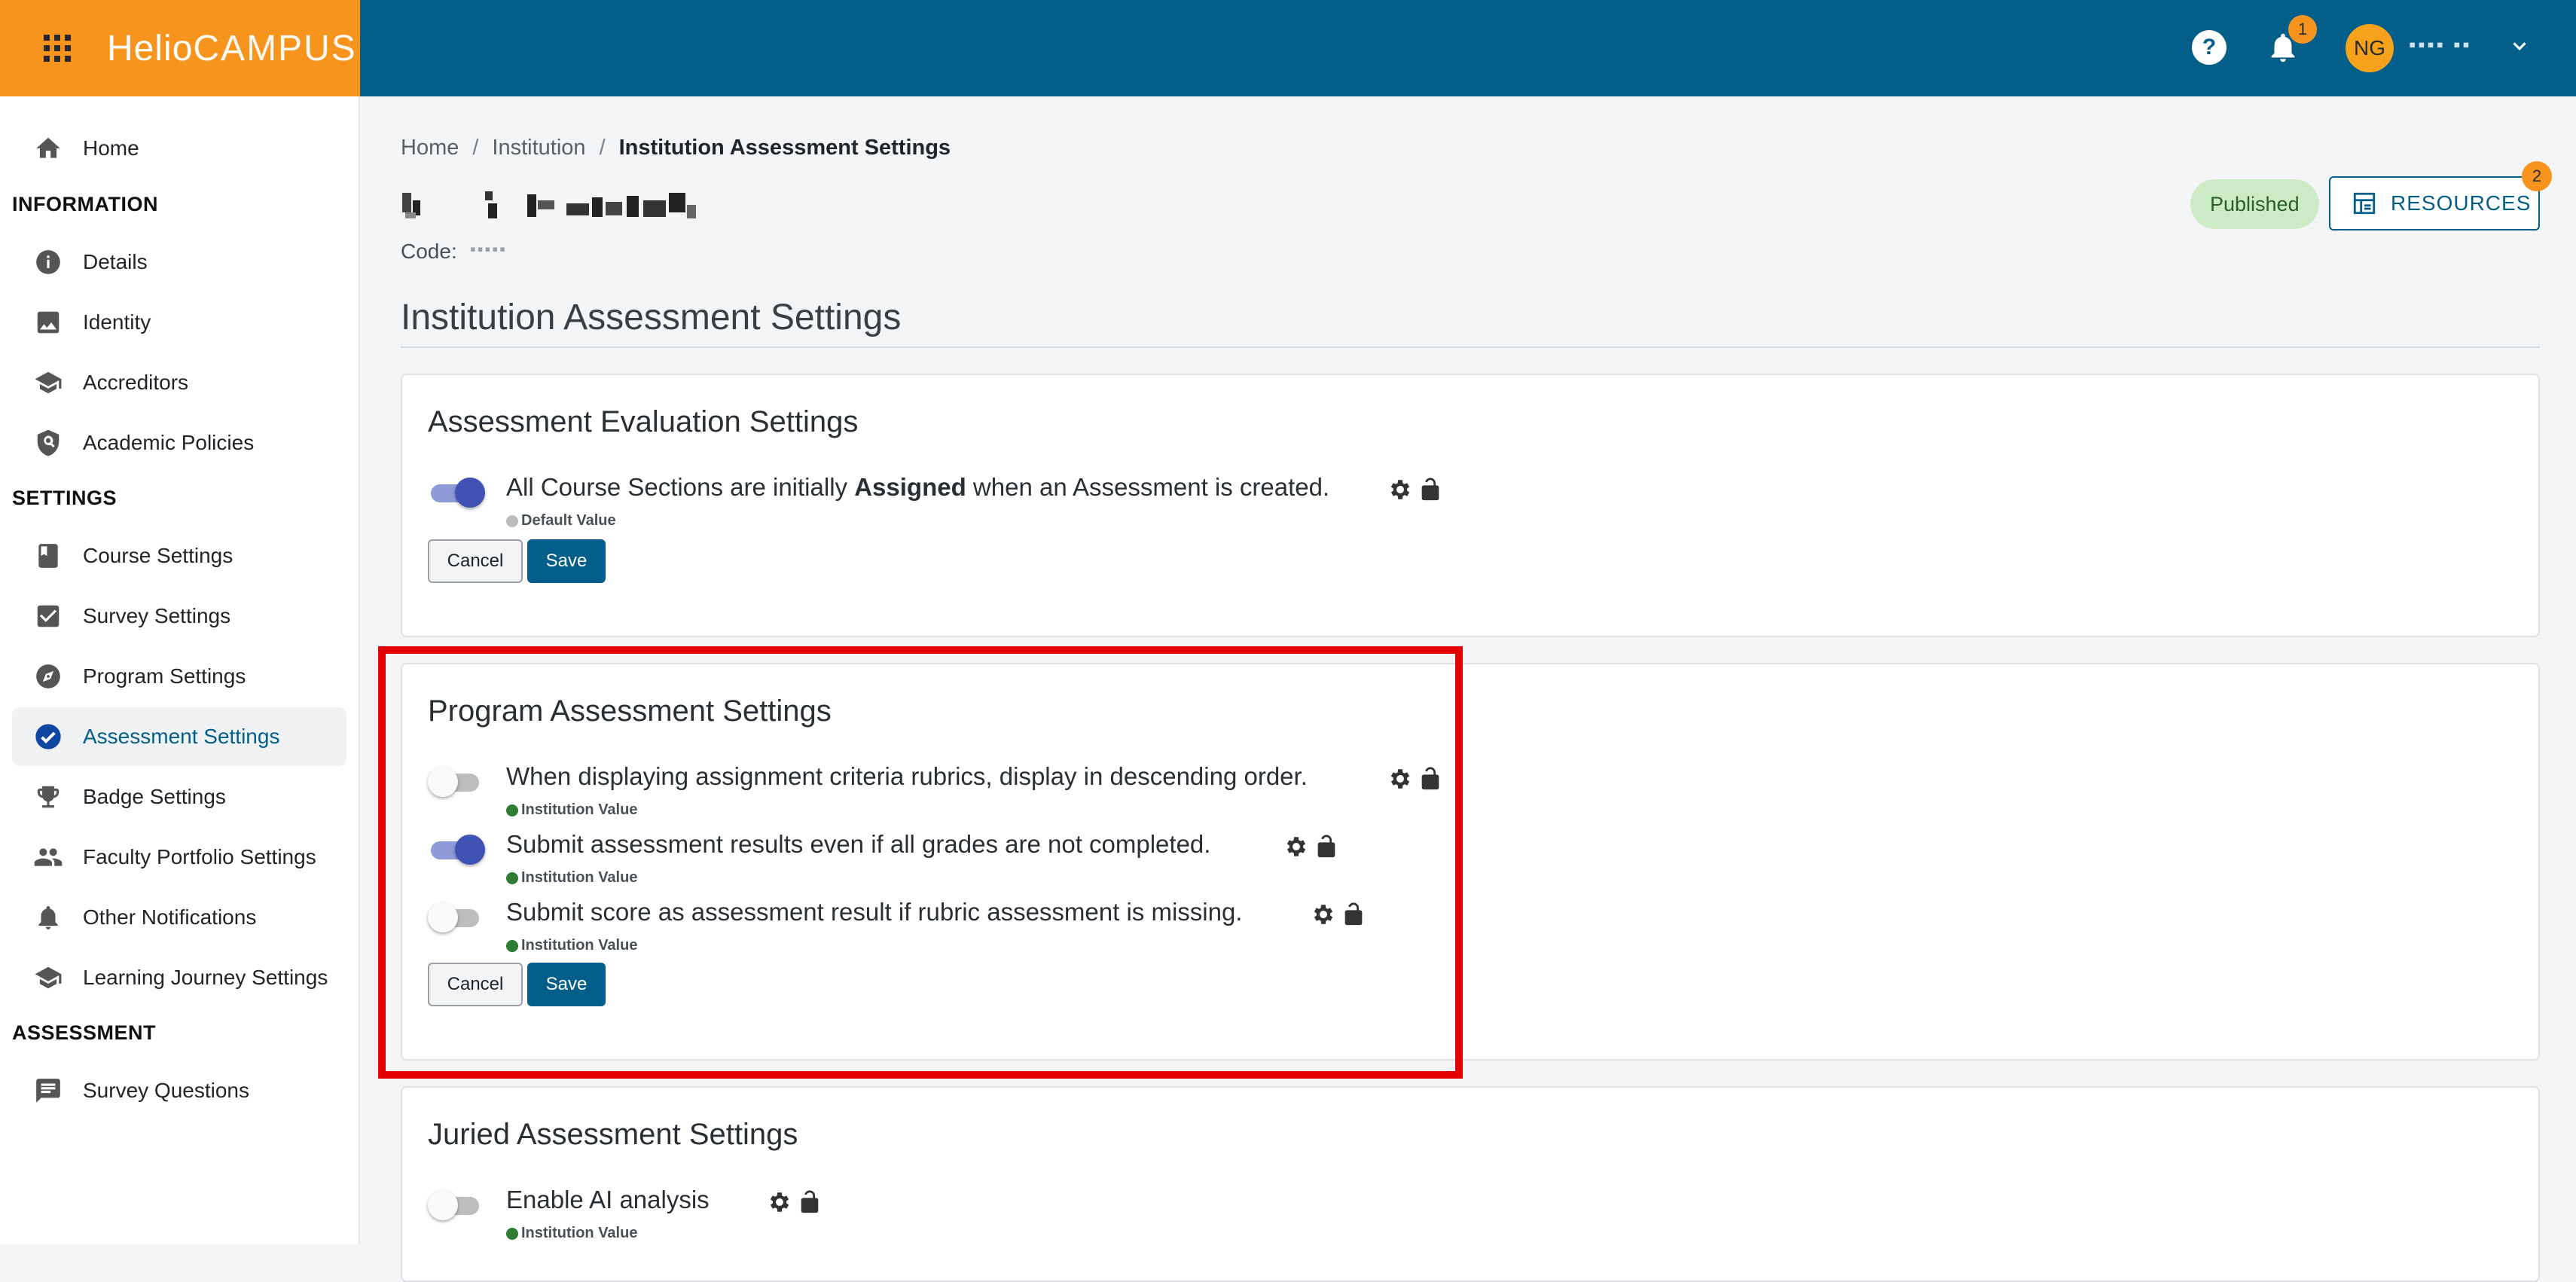 Image resolution: width=2576 pixels, height=1282 pixels. I want to click on sidebar-item-other-notifications: Other Notifications, so click(179, 917).